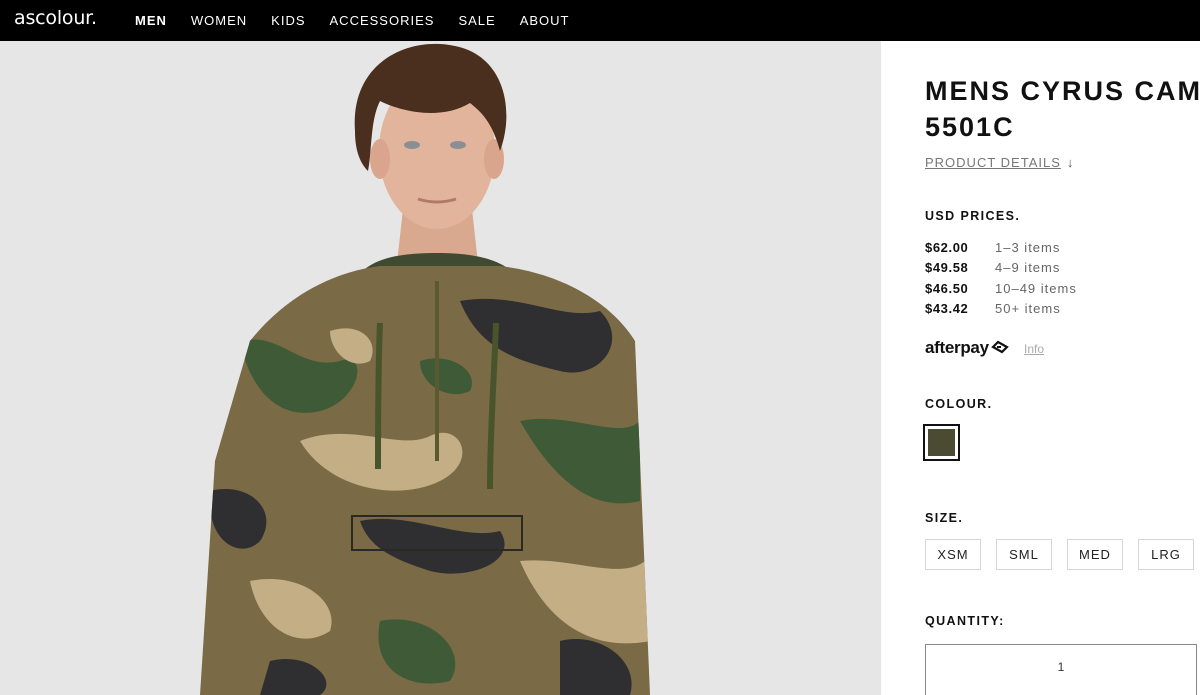 Image resolution: width=1200 pixels, height=695 pixels. I want to click on quantity-heading: QUANTITY:, so click(965, 621).